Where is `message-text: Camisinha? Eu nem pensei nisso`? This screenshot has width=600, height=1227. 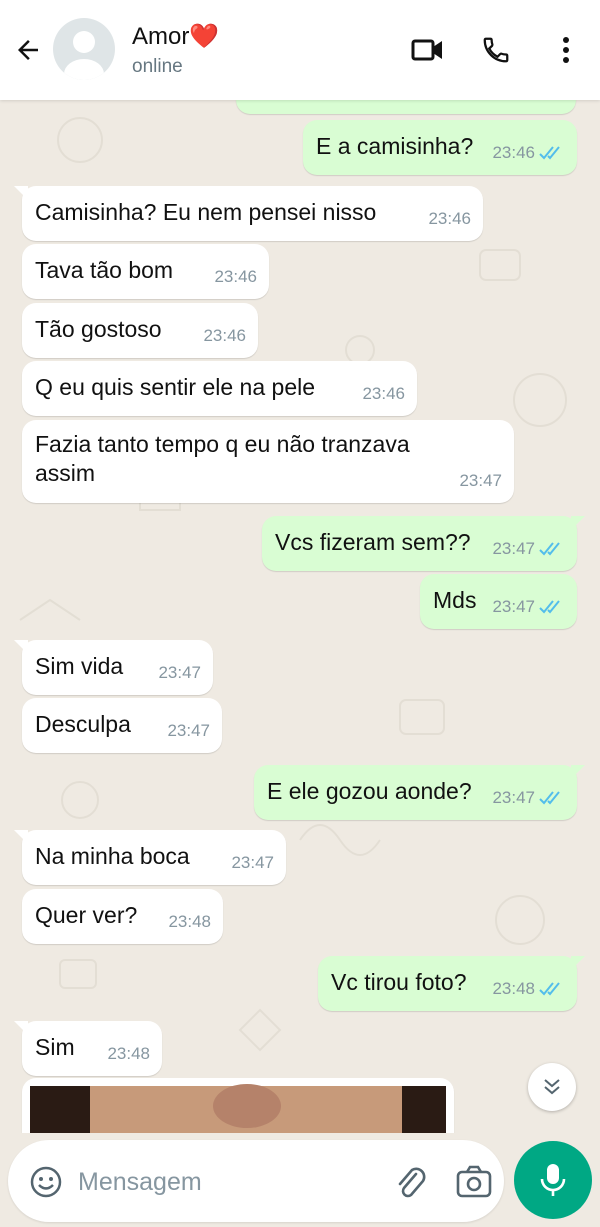 message-text: Camisinha? Eu nem pensei nisso is located at coordinates (206, 212).